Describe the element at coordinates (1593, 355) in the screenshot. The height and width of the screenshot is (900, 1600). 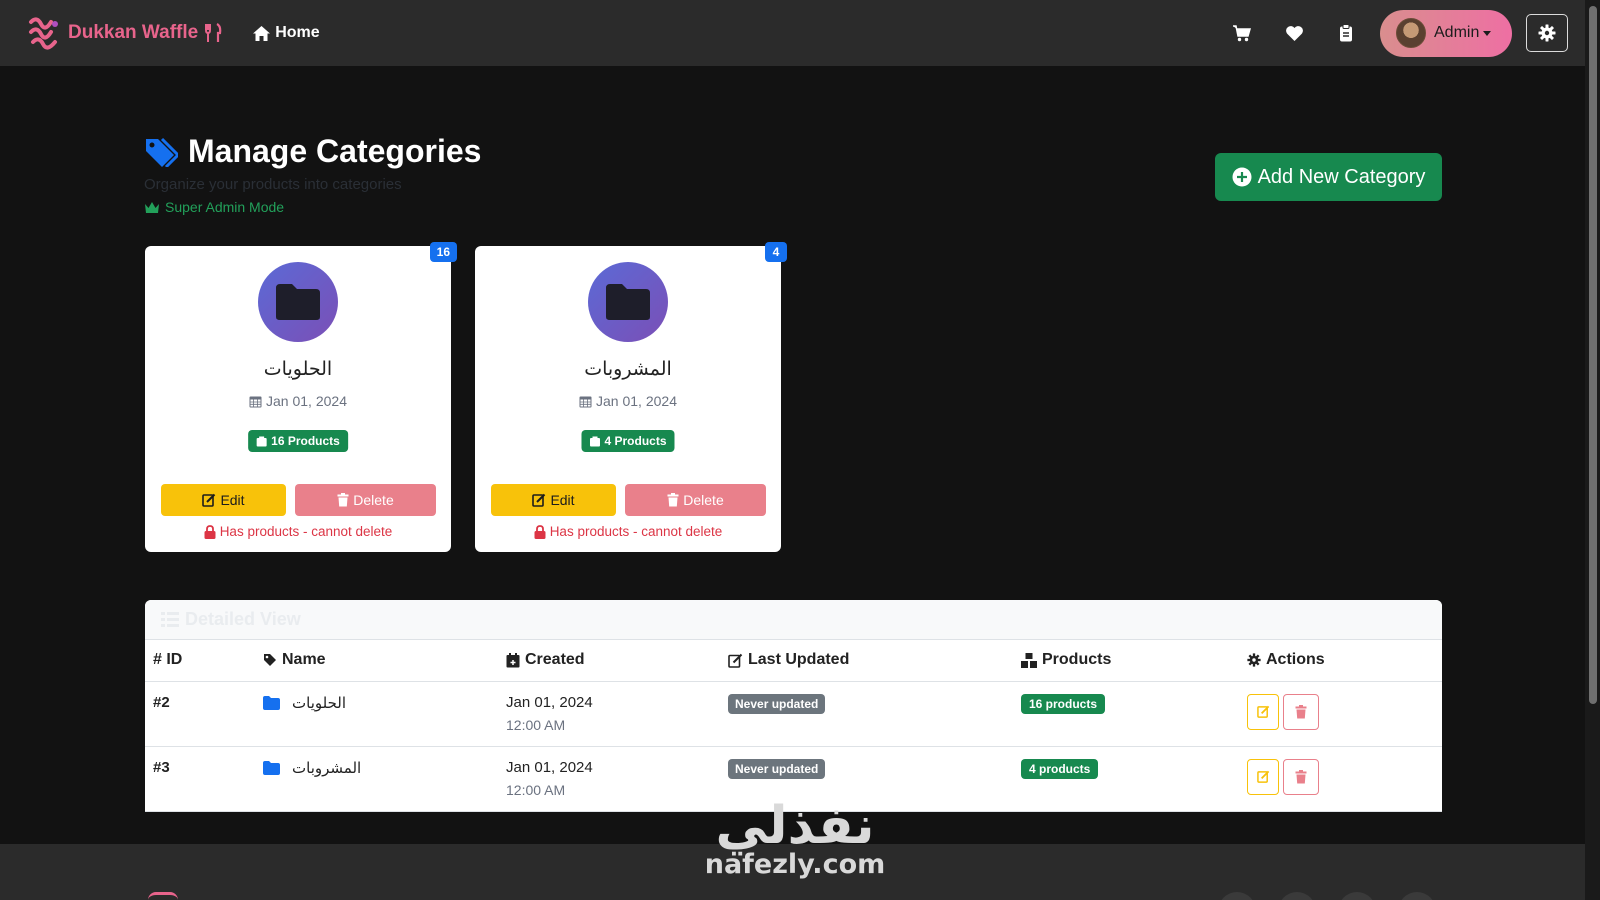
I see `scrollbar-thumb` at that location.